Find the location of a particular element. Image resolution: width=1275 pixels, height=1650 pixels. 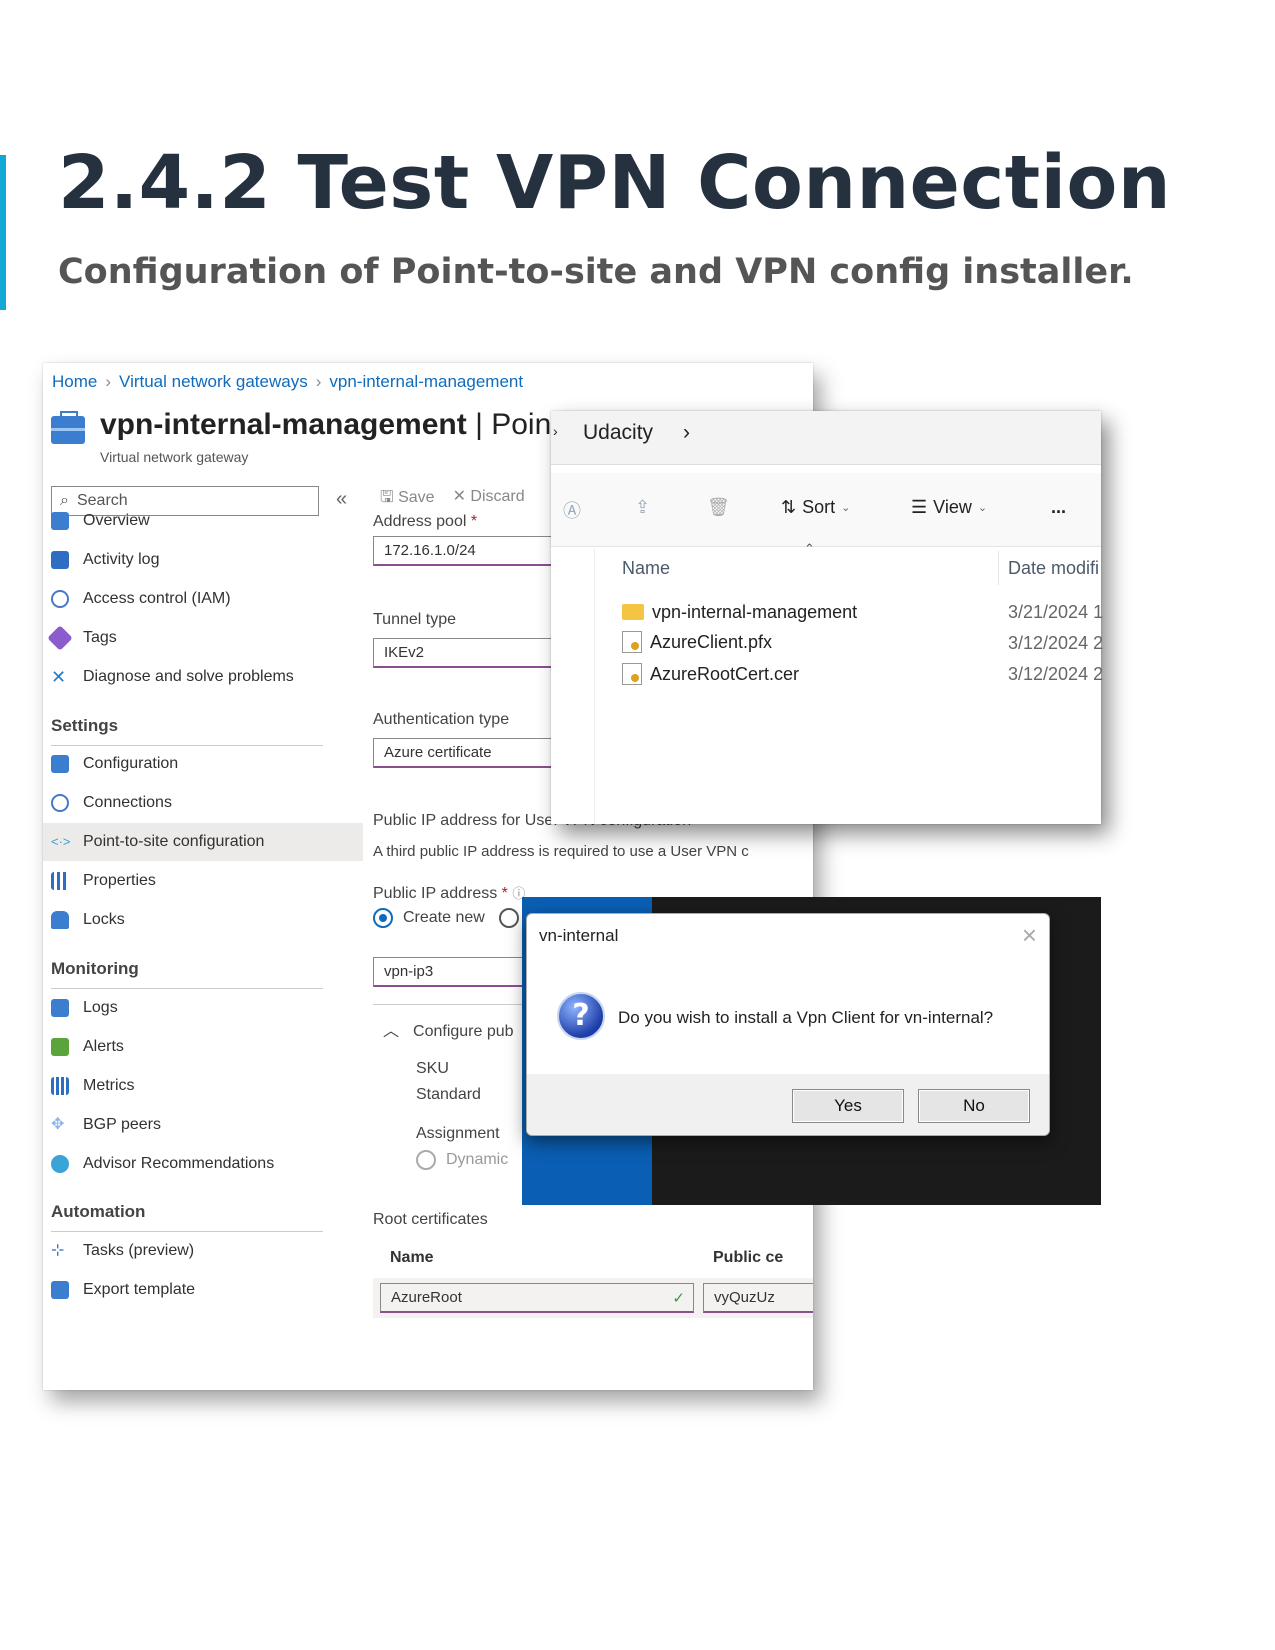

sku-value: Standard is located at coordinates (448, 1094).